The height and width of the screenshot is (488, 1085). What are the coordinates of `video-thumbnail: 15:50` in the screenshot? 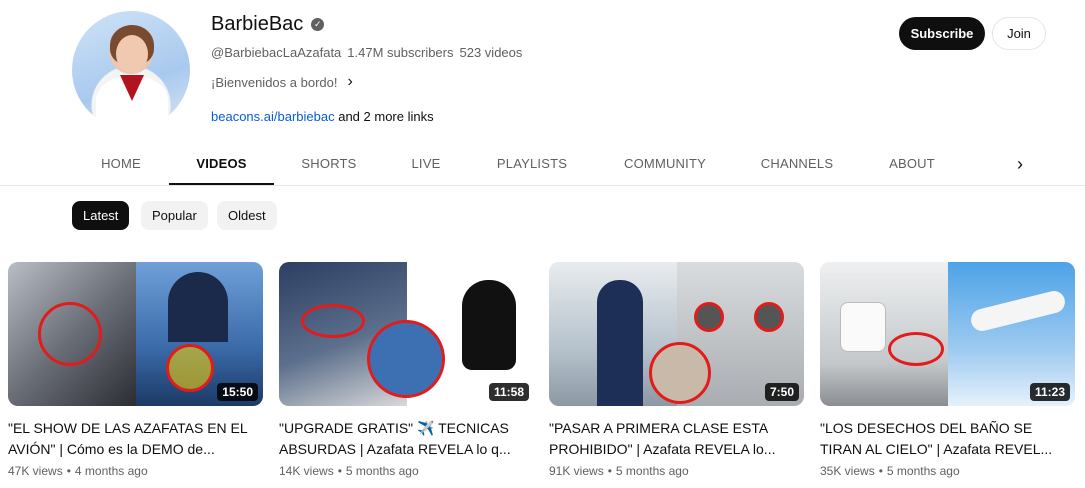 It's located at (135, 334).